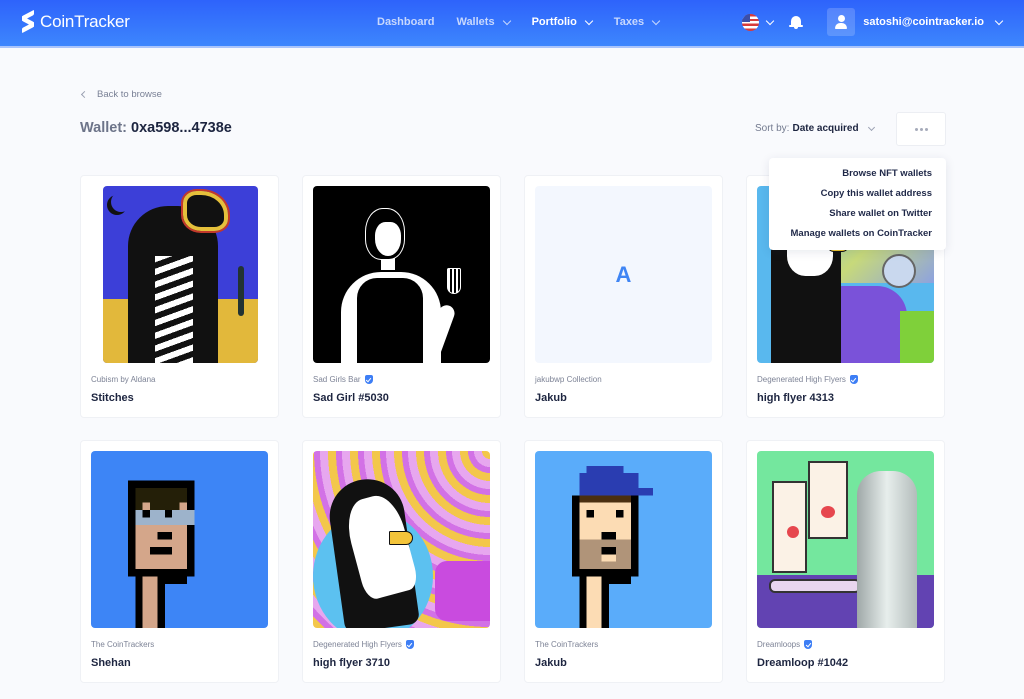 The width and height of the screenshot is (1024, 699). I want to click on more-options-button, so click(921, 129).